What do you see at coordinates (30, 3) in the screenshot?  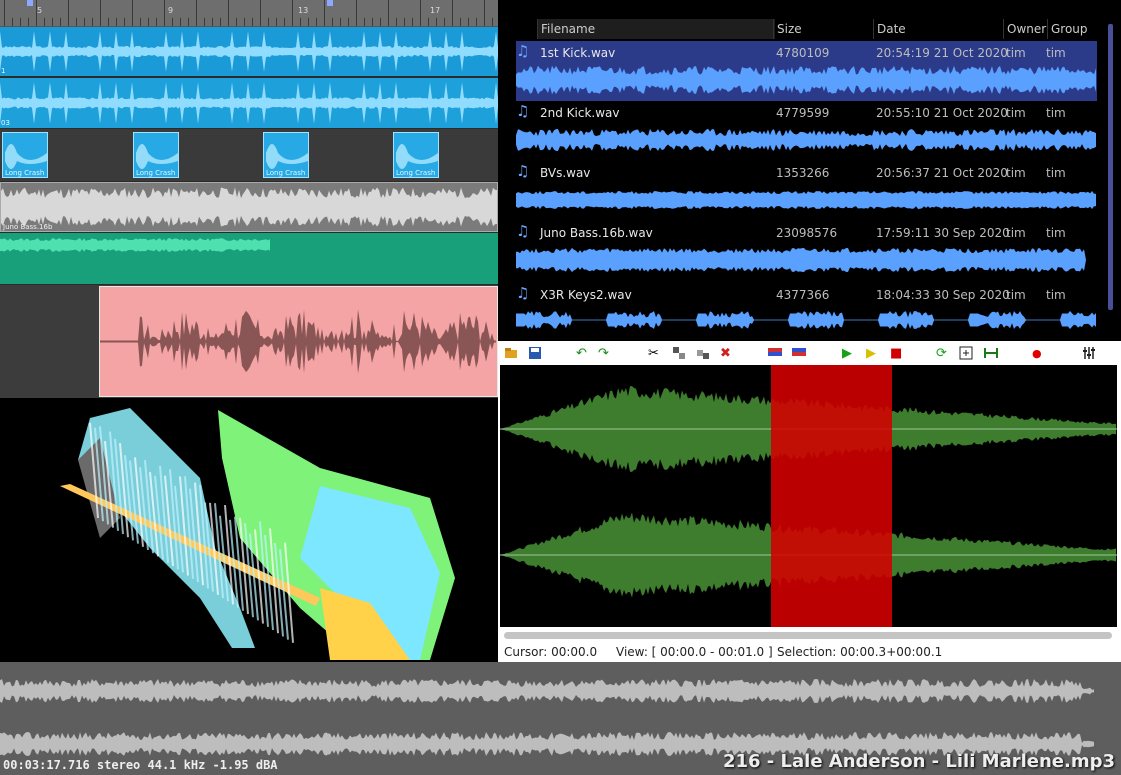 I see `loop-start-marker` at bounding box center [30, 3].